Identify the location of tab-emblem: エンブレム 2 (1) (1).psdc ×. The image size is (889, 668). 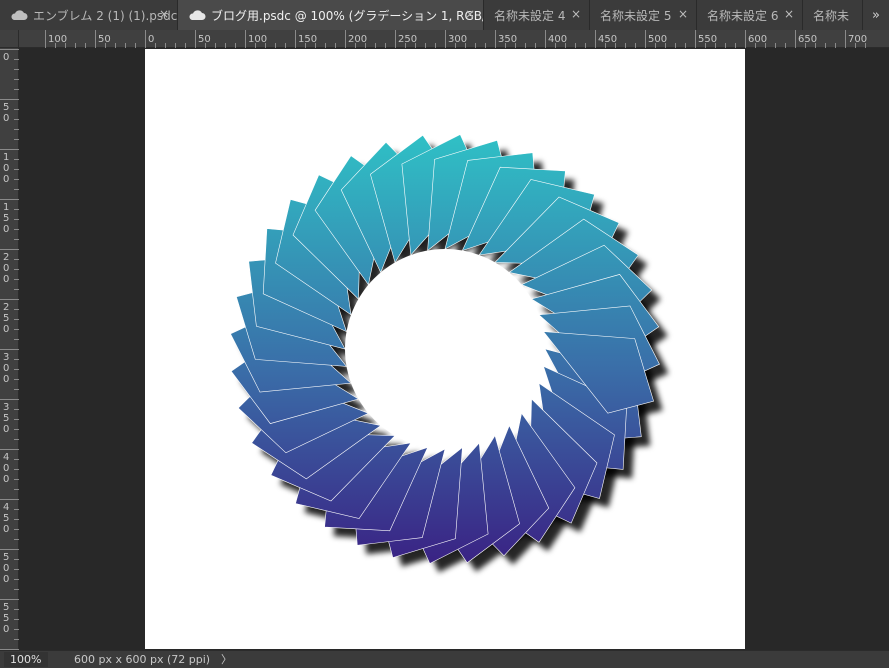
(89, 15).